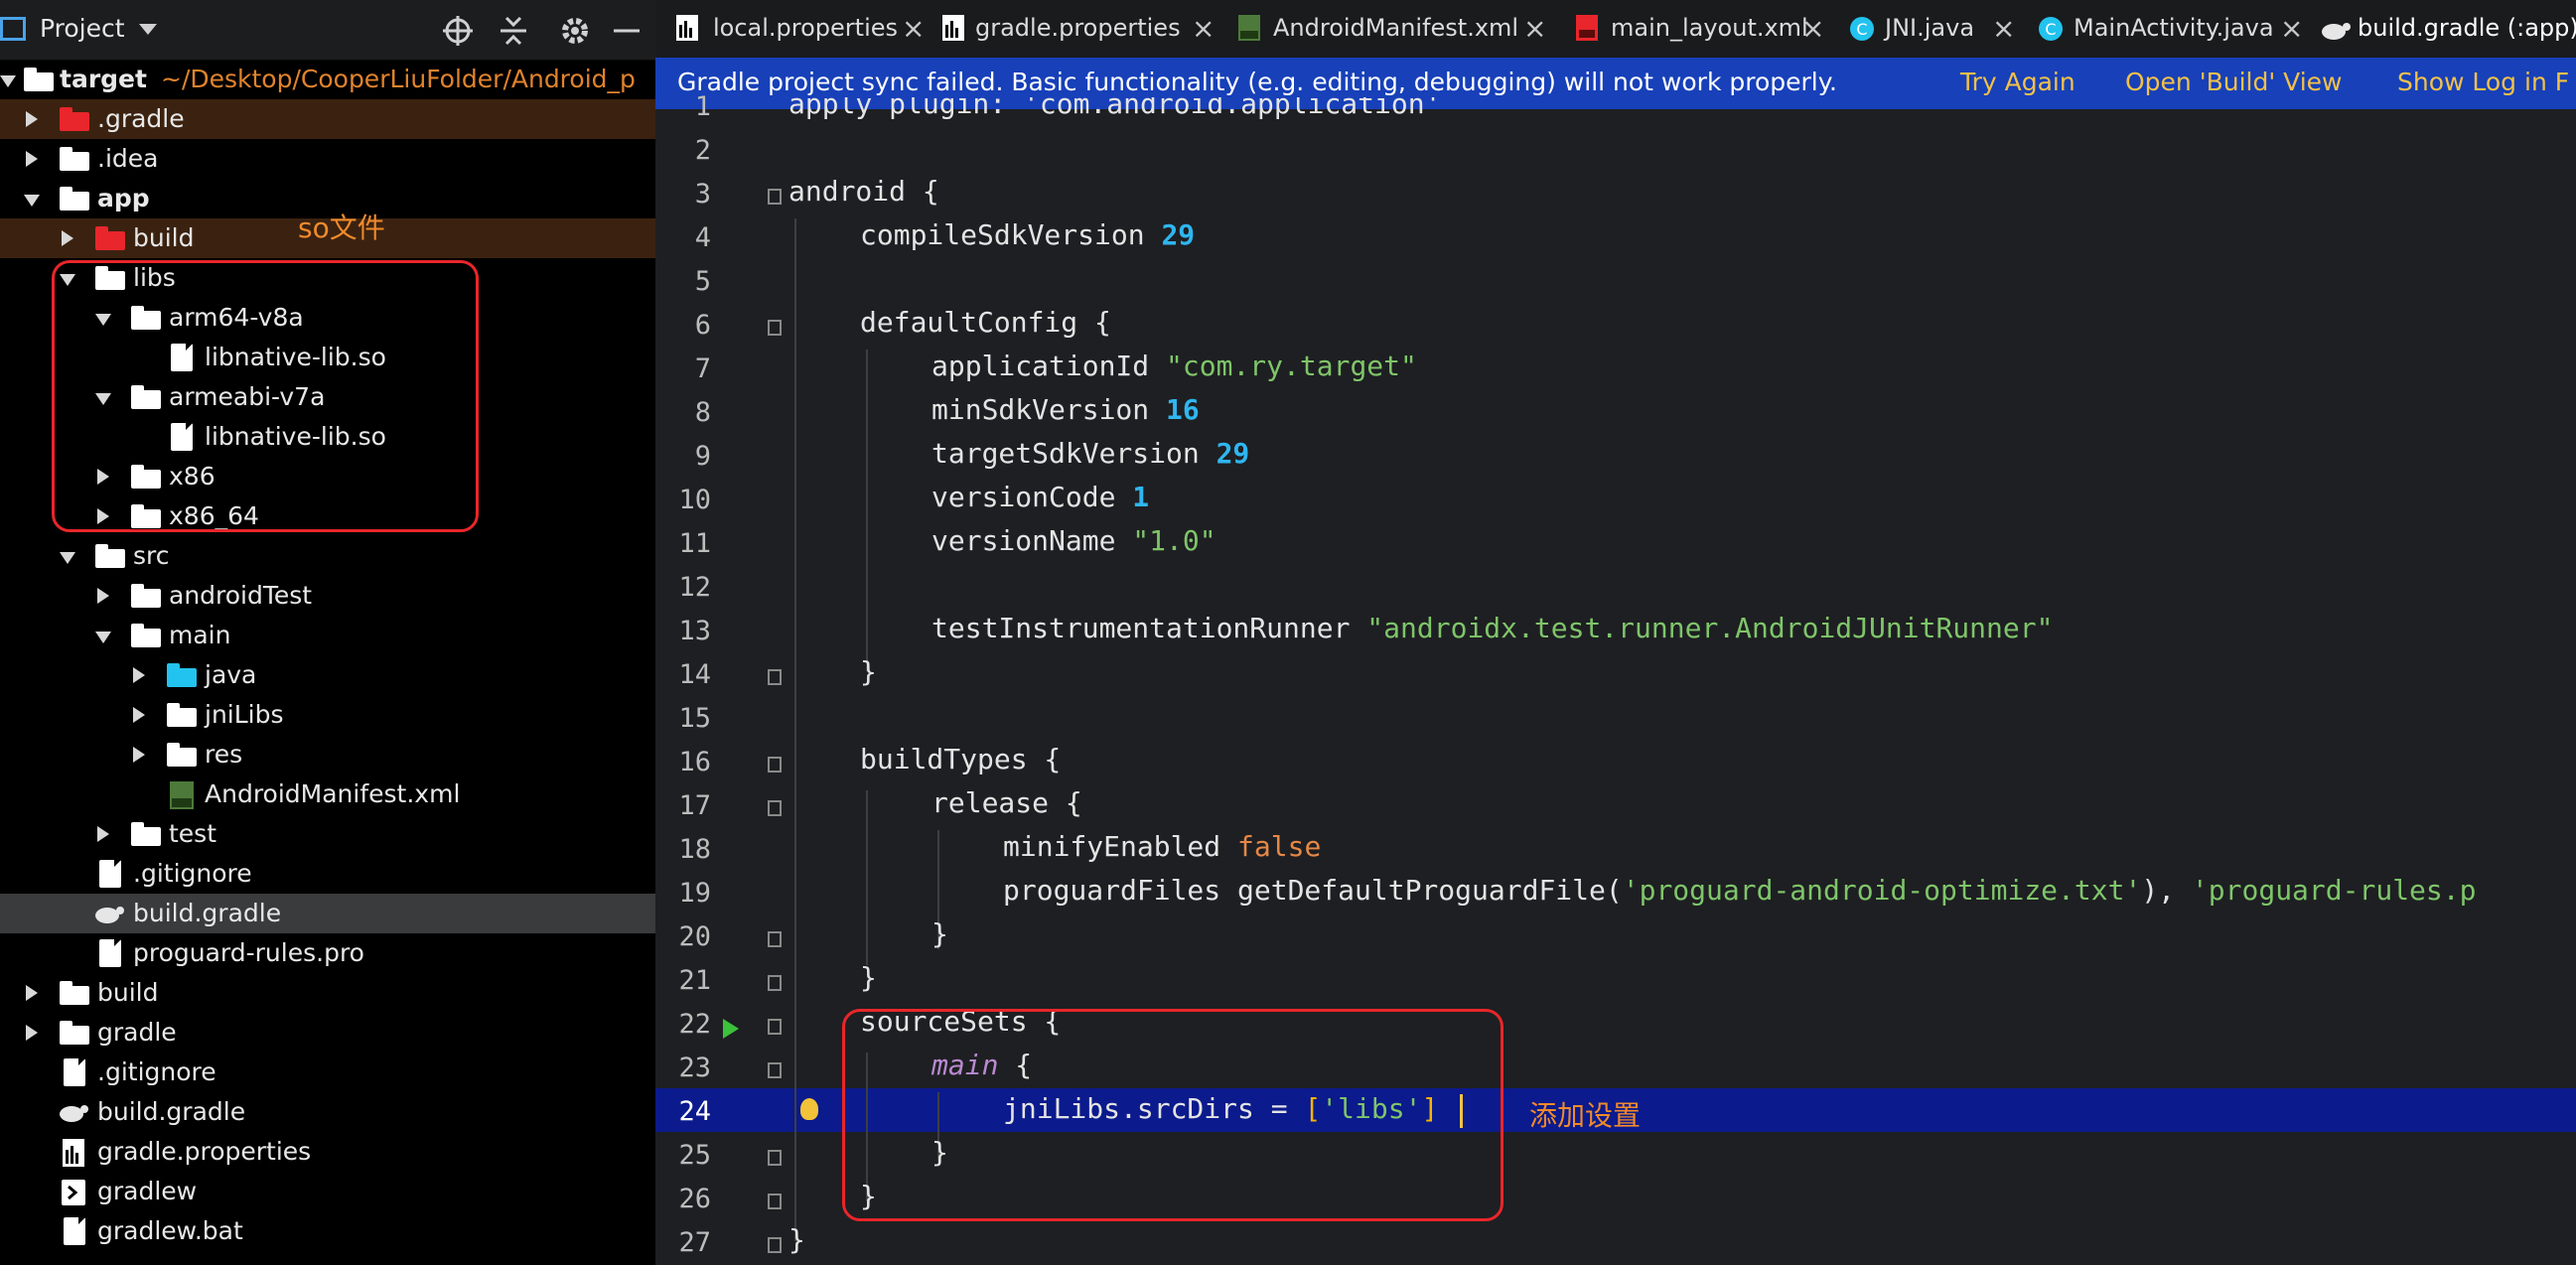 The height and width of the screenshot is (1265, 2576). I want to click on tab-label: main_layout.xml, so click(1710, 28).